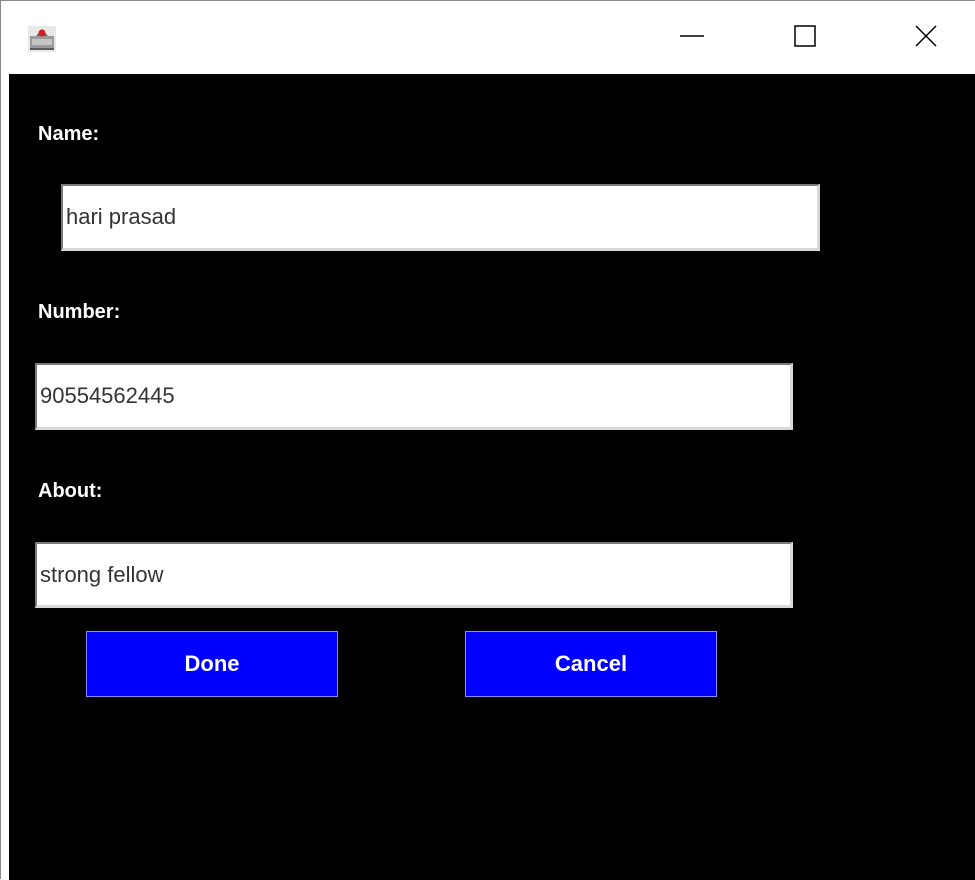 The height and width of the screenshot is (880, 975). I want to click on close-icon, so click(926, 38).